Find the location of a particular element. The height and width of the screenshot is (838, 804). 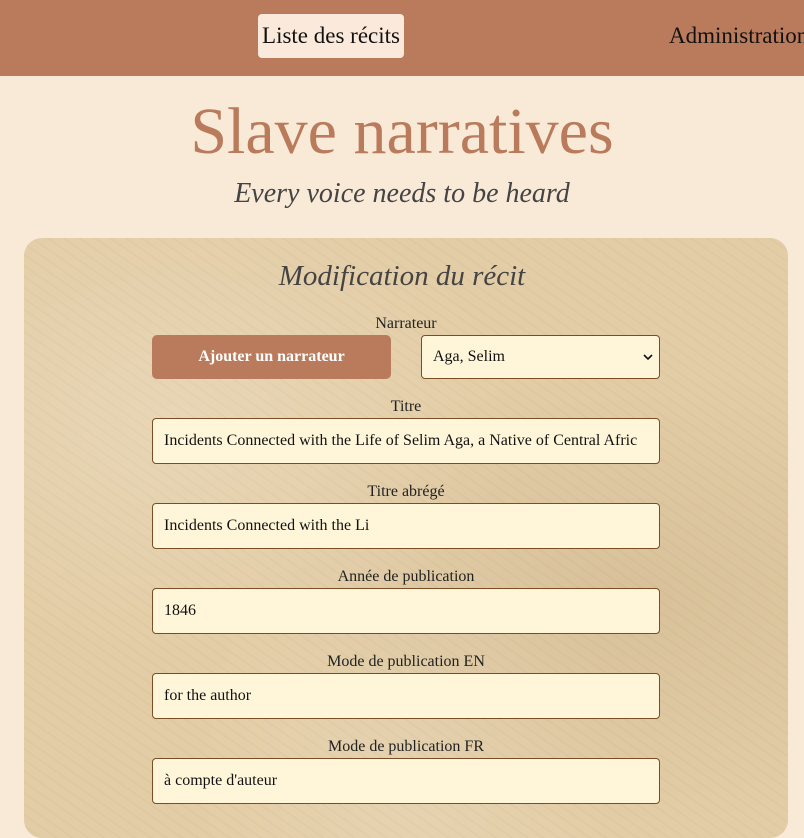

nav-admin-button: Administration is located at coordinates (736, 36).